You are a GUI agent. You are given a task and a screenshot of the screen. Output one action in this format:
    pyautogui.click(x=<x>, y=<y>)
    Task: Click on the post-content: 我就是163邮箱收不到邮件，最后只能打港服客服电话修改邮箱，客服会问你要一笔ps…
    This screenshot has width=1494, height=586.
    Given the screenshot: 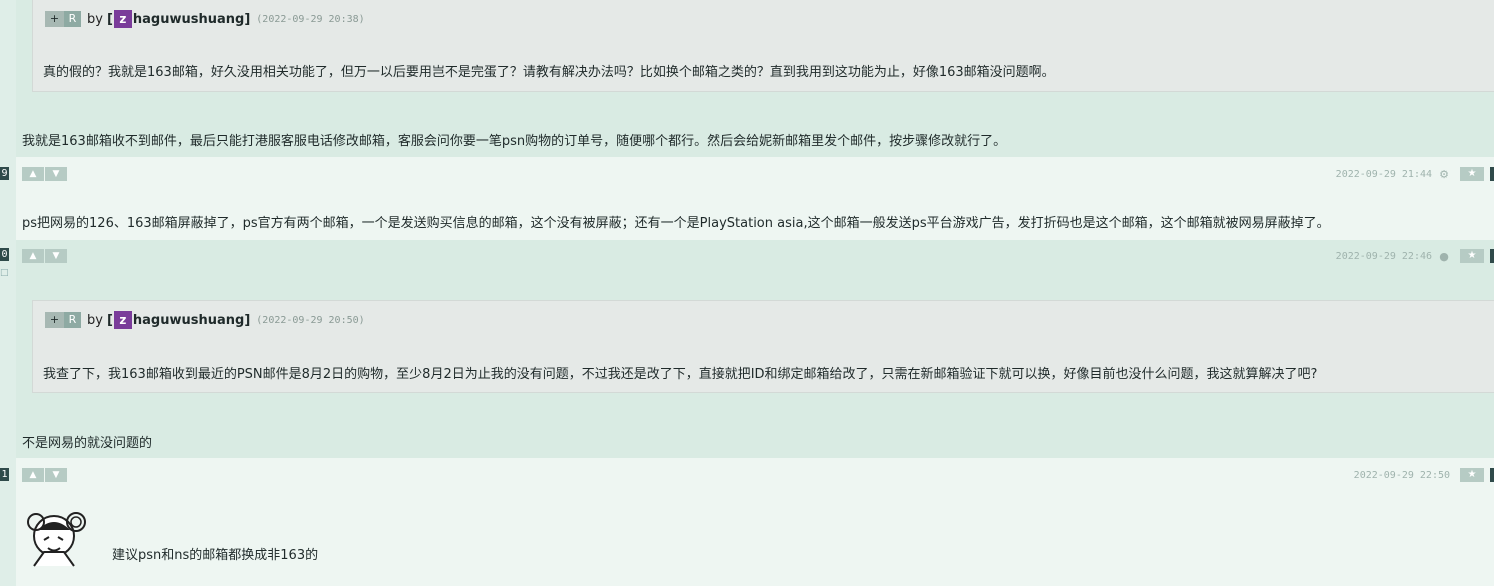 What is the action you would take?
    pyautogui.click(x=514, y=141)
    